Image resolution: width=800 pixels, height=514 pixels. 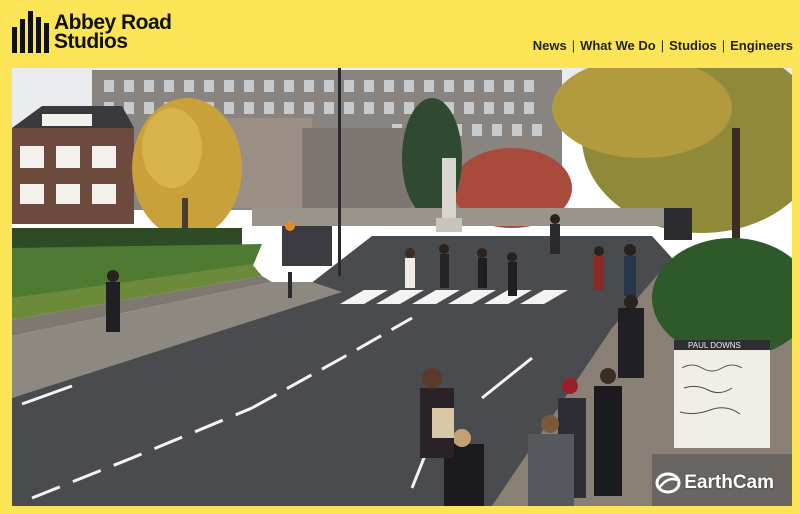 I want to click on abbey-road-logo: Abbey Road Studios, so click(x=92, y=32).